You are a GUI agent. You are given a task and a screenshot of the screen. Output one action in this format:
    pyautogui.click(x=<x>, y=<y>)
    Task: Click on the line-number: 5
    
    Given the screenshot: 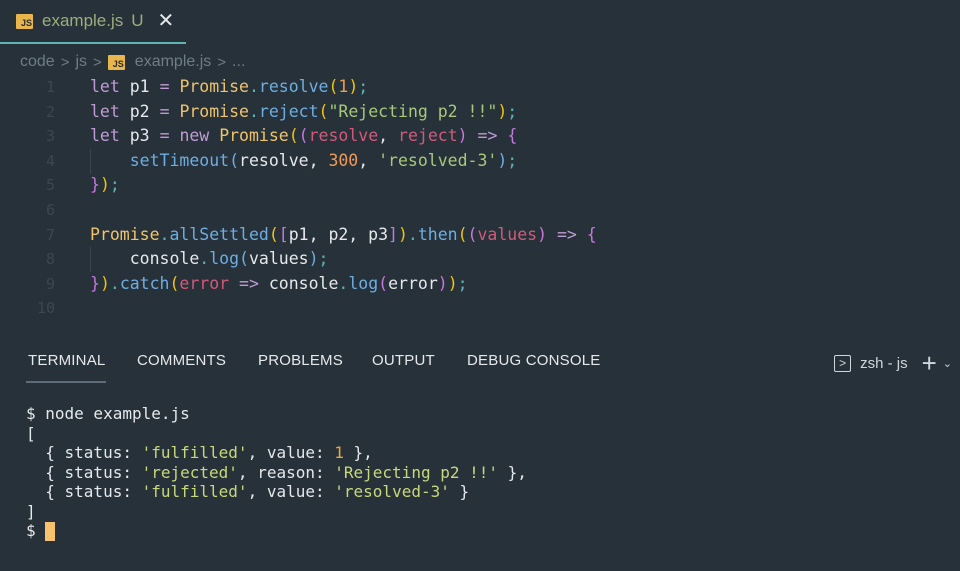 What is the action you would take?
    pyautogui.click(x=50, y=185)
    